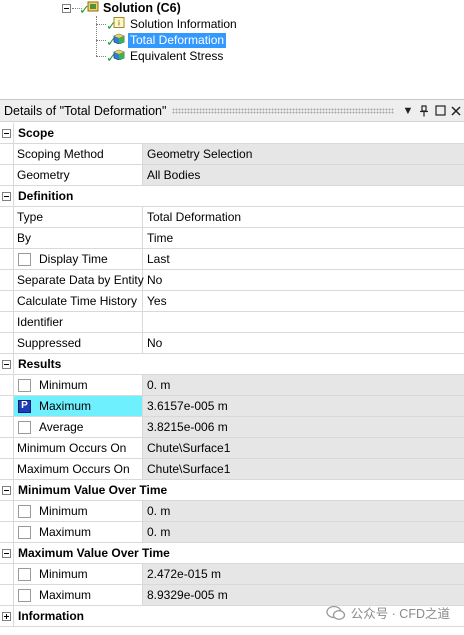 The image size is (464, 635). Describe the element at coordinates (46, 196) in the screenshot. I see `group-label: Definition` at that location.